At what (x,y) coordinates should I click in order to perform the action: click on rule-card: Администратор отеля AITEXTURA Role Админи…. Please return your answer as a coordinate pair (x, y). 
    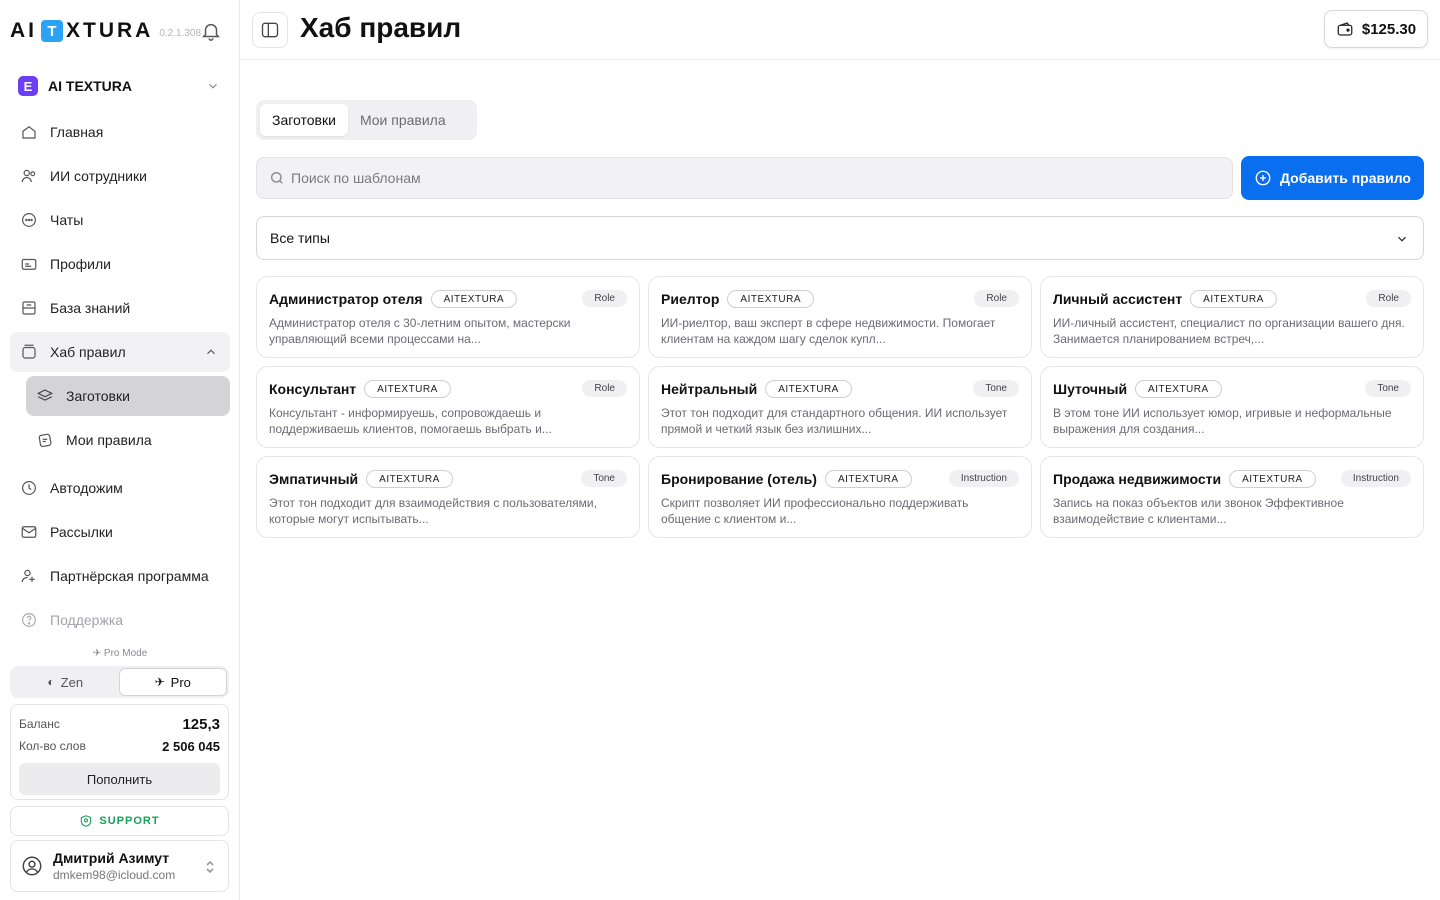
    Looking at the image, I should click on (448, 317).